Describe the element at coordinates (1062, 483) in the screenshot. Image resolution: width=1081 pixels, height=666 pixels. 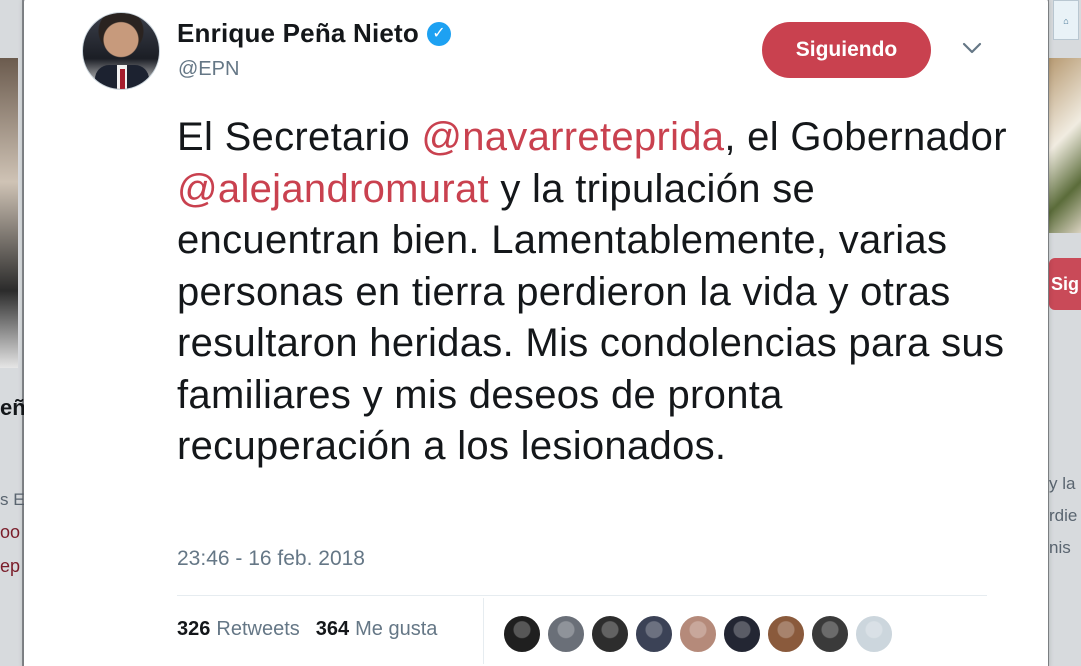
I see `background-text-fragment: y la` at that location.